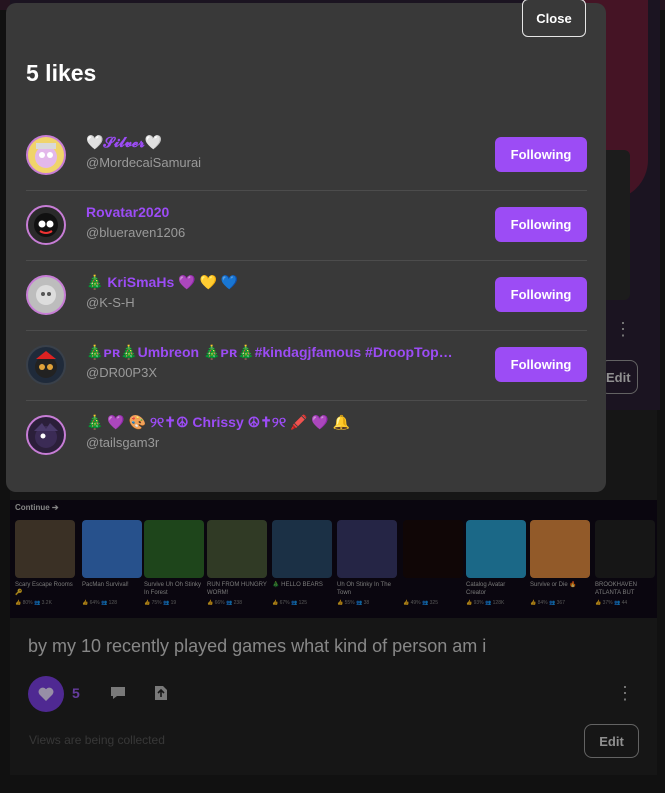 The width and height of the screenshot is (665, 793). Describe the element at coordinates (162, 282) in the screenshot. I see `user-name: 🎄 KriSmaHs 💜 💛 💙` at that location.